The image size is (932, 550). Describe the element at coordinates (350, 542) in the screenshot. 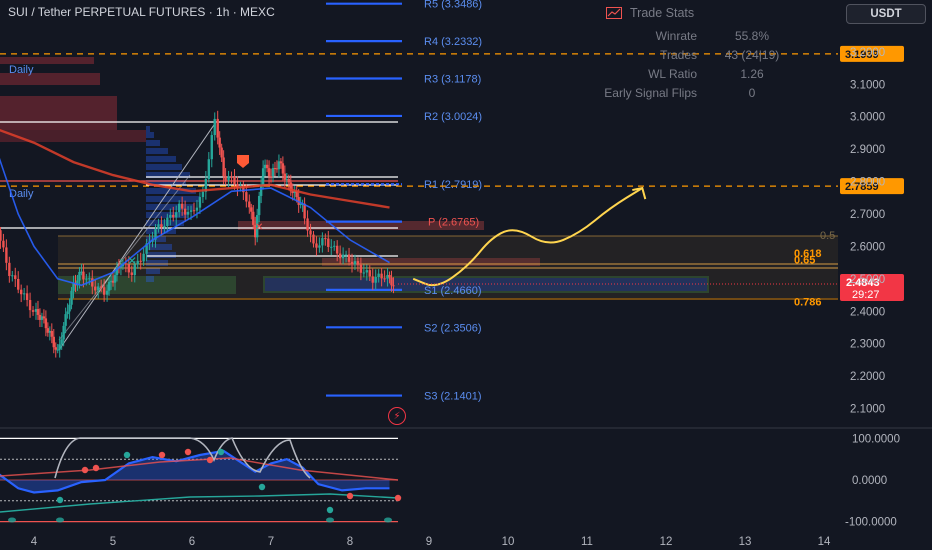

I see `x-tick-label-4: 8` at that location.